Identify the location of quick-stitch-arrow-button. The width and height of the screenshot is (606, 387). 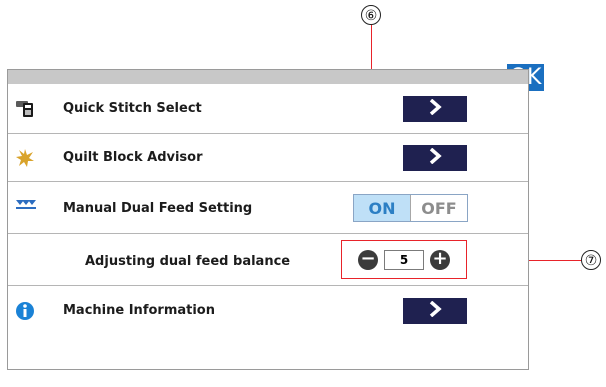
(435, 109).